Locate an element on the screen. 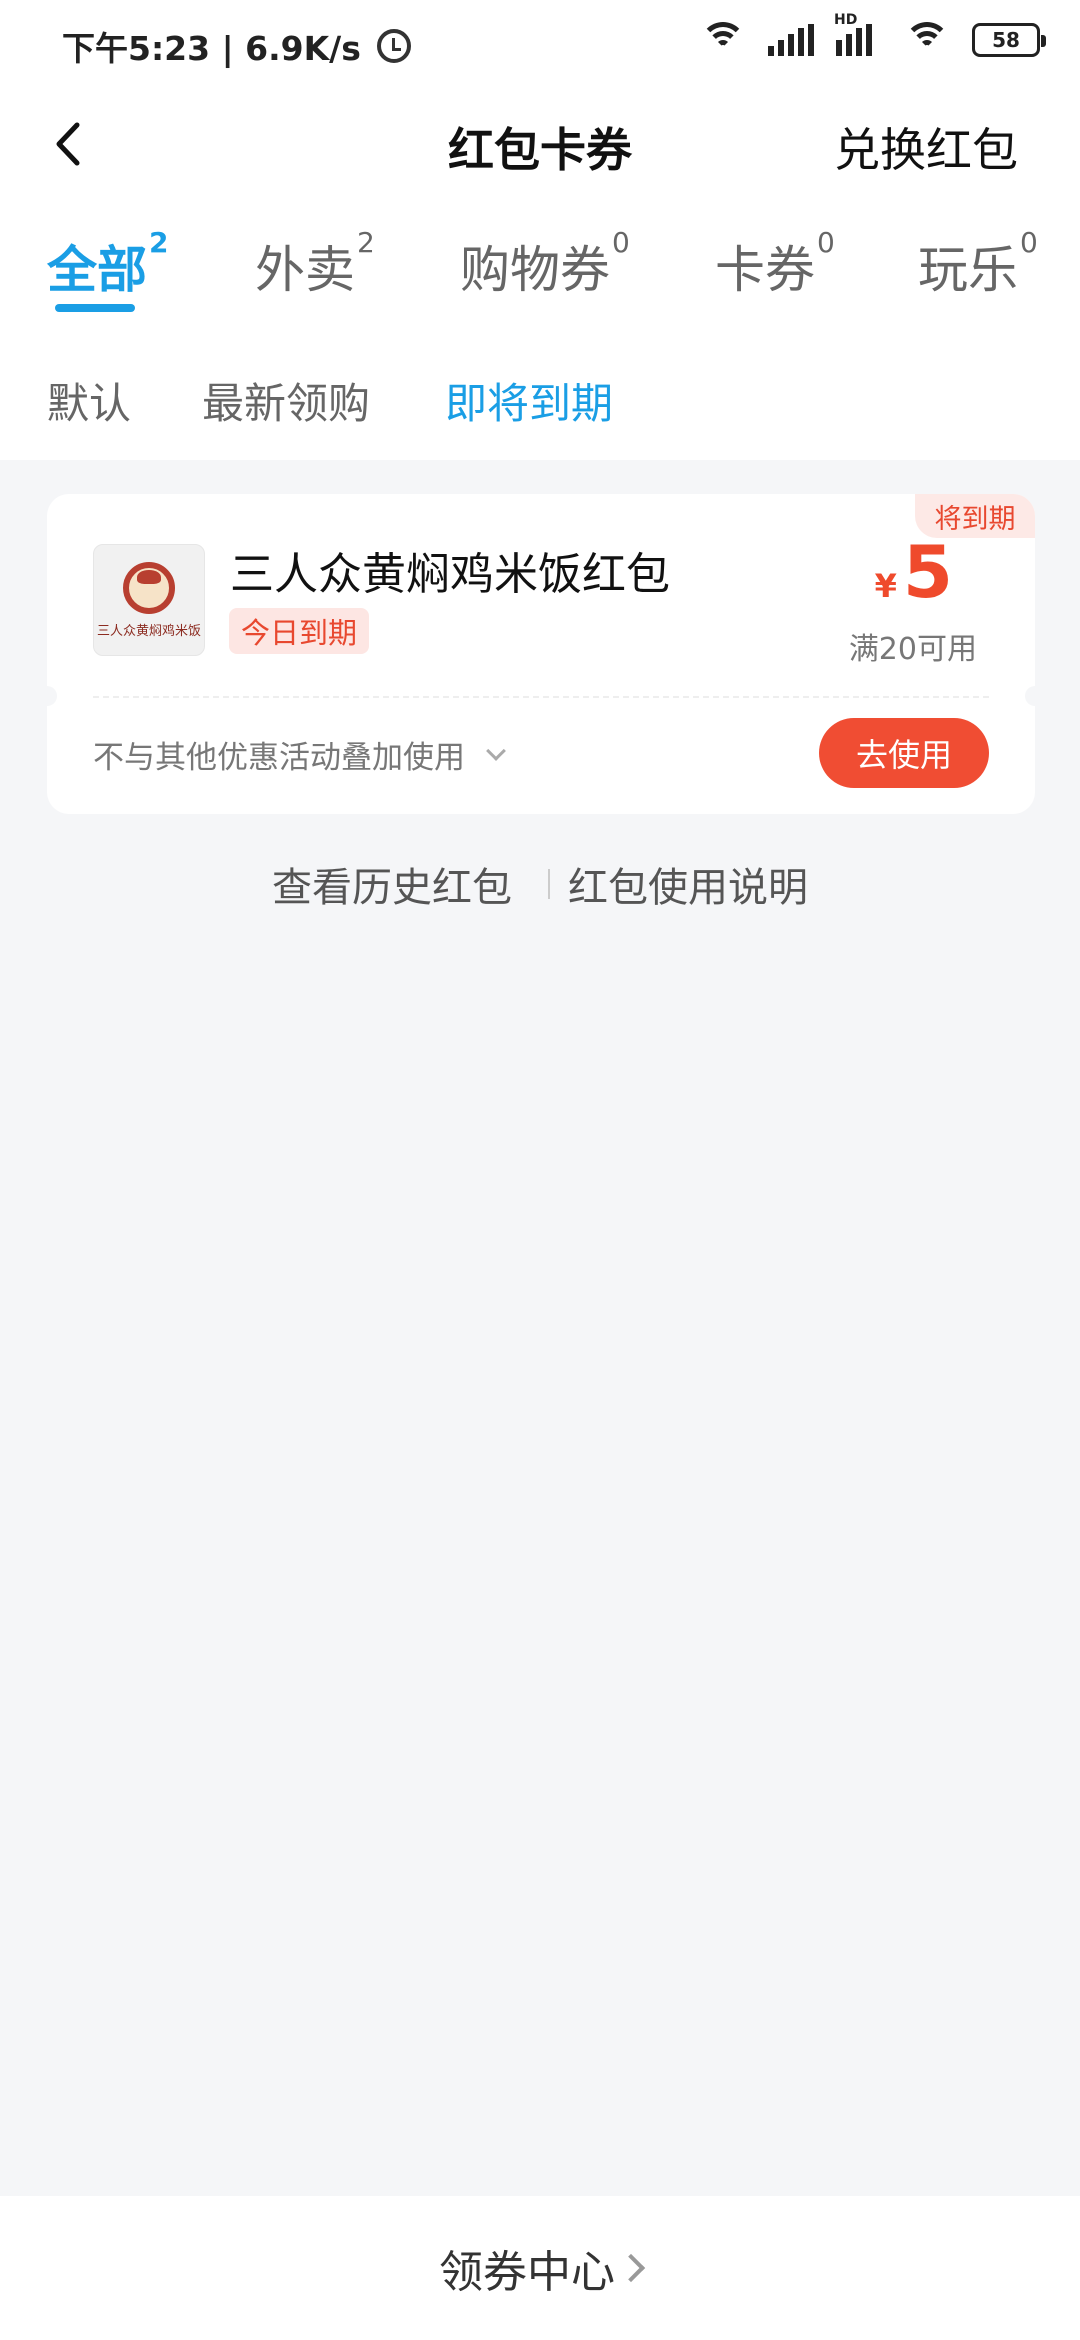 The image size is (1080, 2340). usage-rule-toggle: 不与其他优惠活动叠加使用 is located at coordinates (299, 754).